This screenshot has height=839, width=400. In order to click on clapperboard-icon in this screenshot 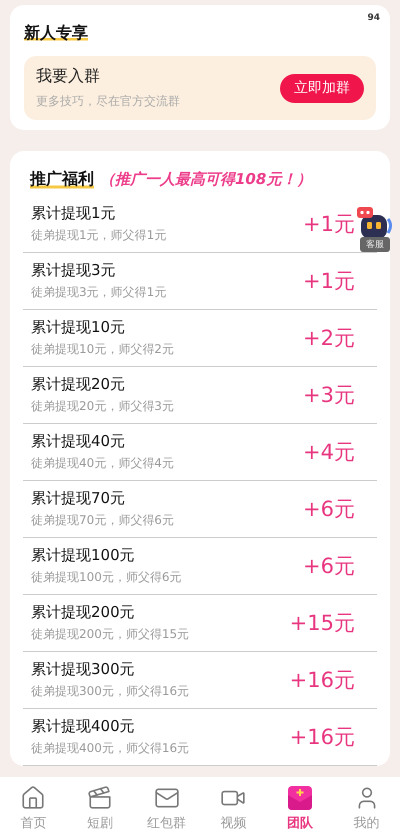, I will do `click(100, 797)`.